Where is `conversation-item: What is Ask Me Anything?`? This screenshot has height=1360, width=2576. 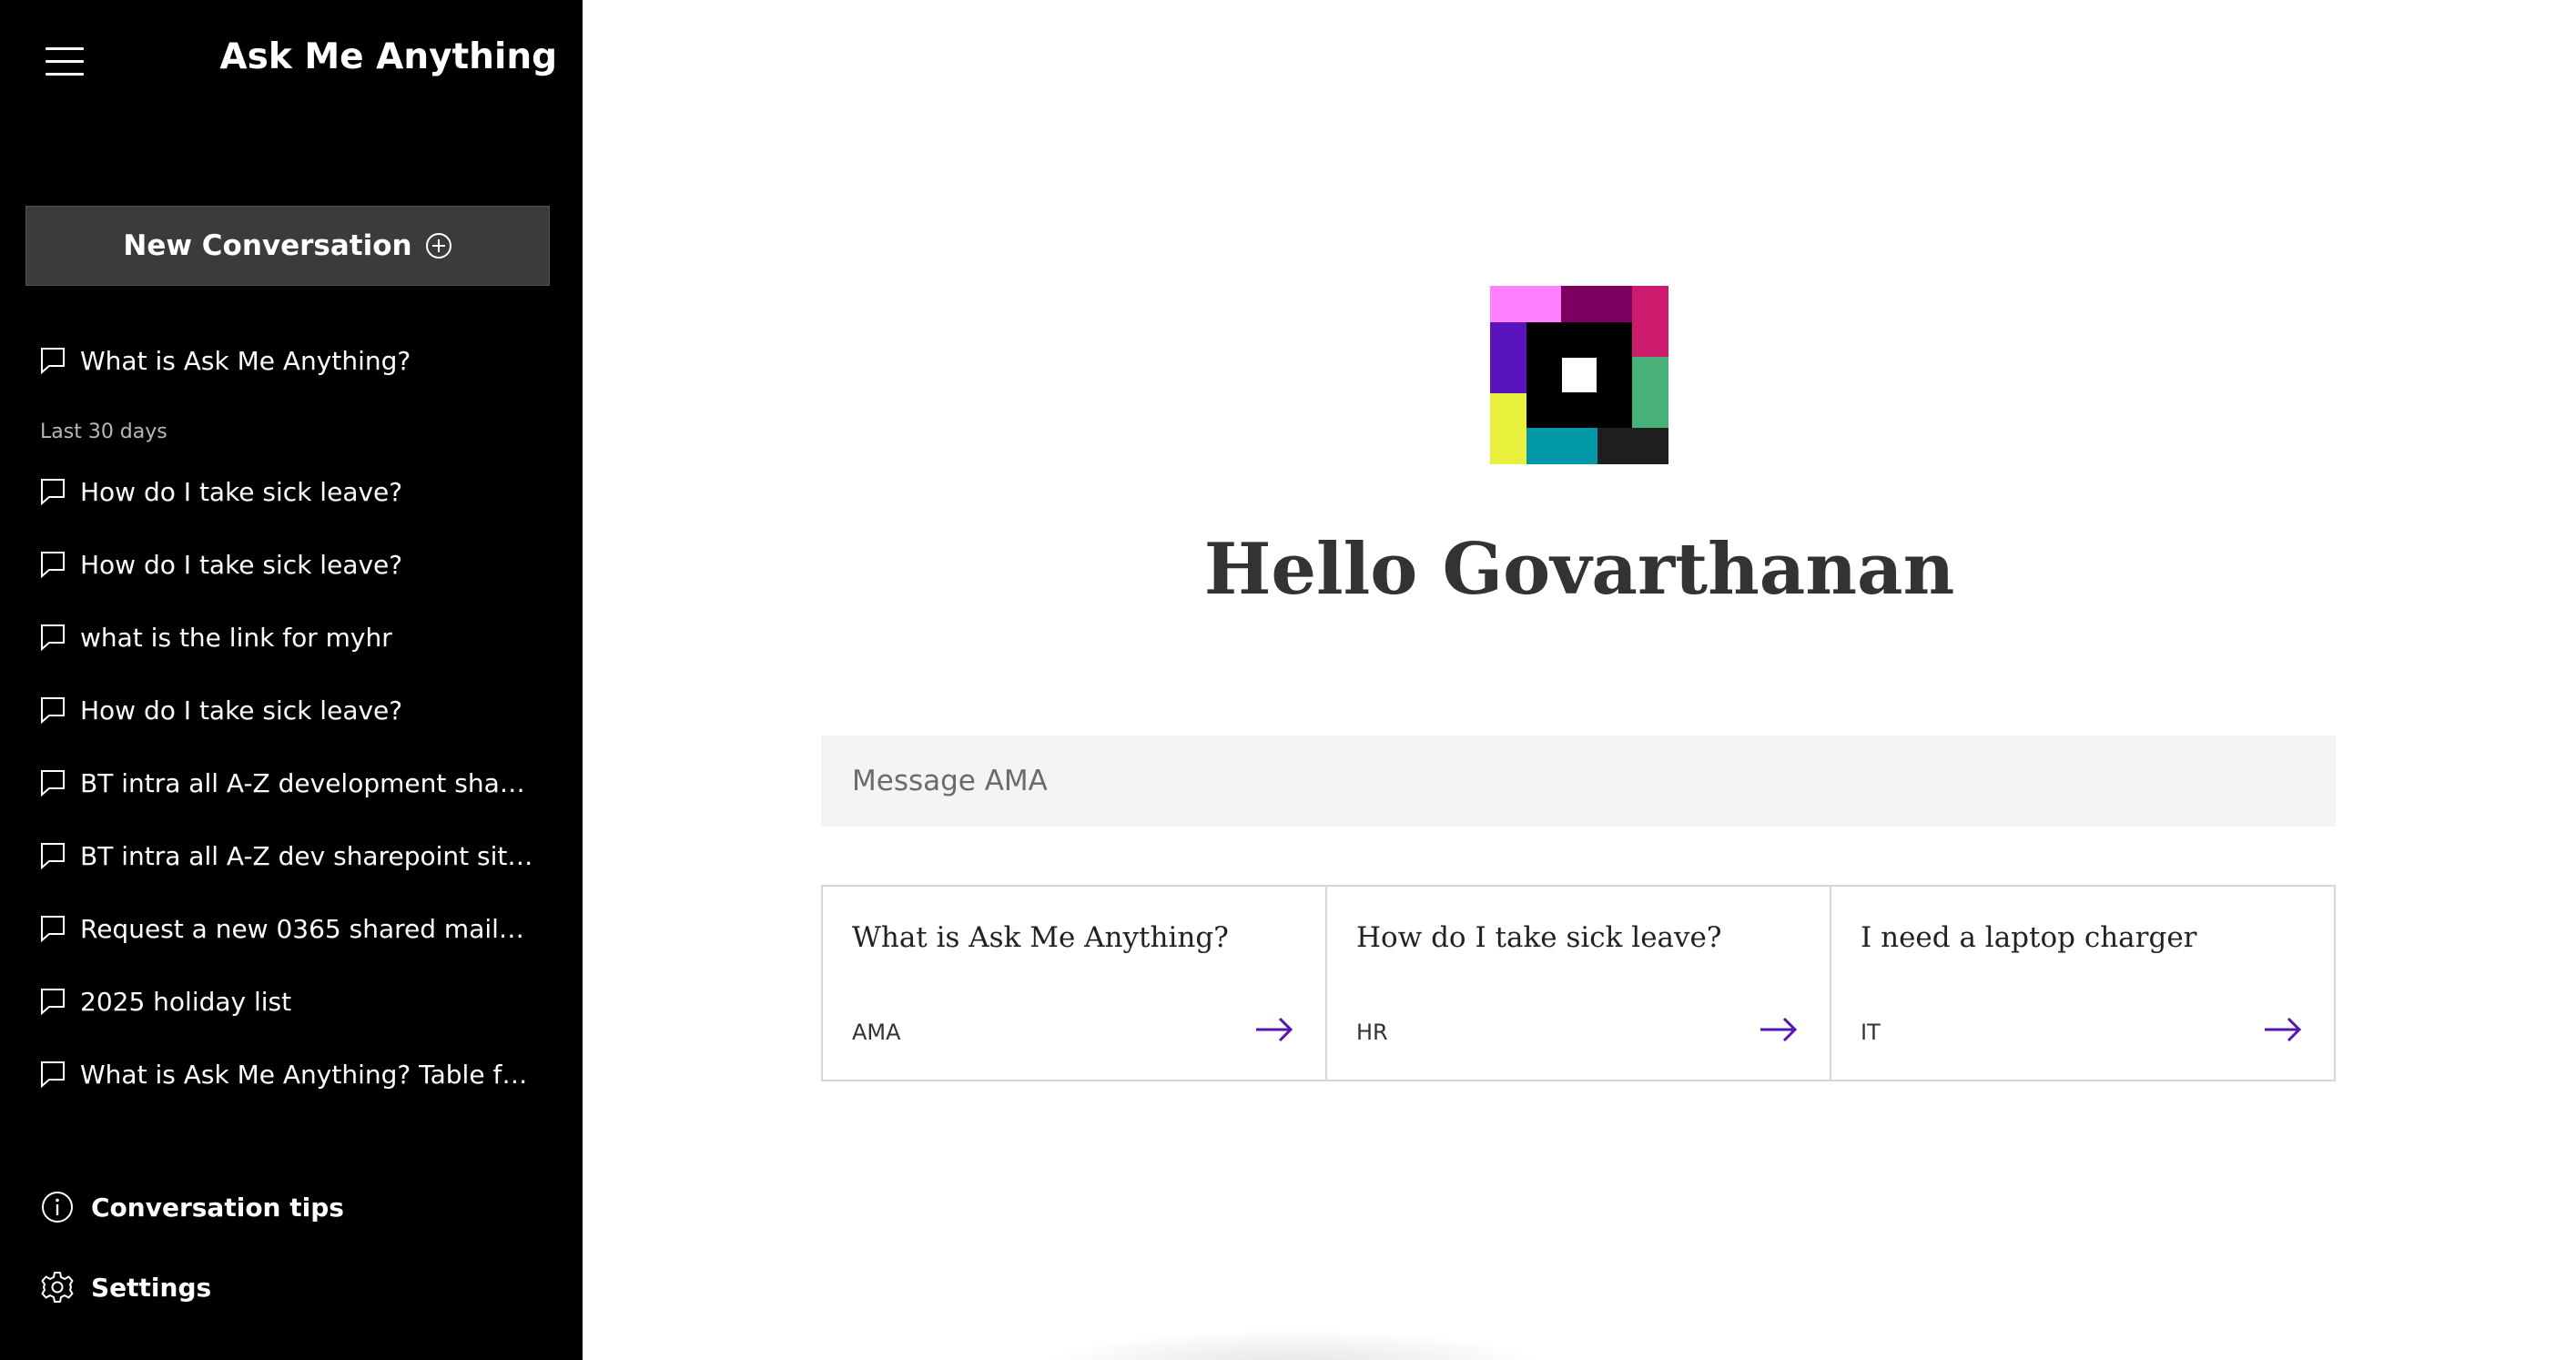 conversation-item: What is Ask Me Anything? is located at coordinates (295, 361).